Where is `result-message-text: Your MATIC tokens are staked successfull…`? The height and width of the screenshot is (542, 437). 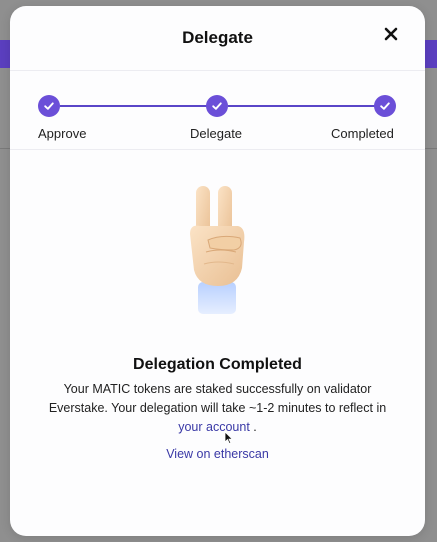 result-message-text: Your MATIC tokens are staked successfull… is located at coordinates (217, 398).